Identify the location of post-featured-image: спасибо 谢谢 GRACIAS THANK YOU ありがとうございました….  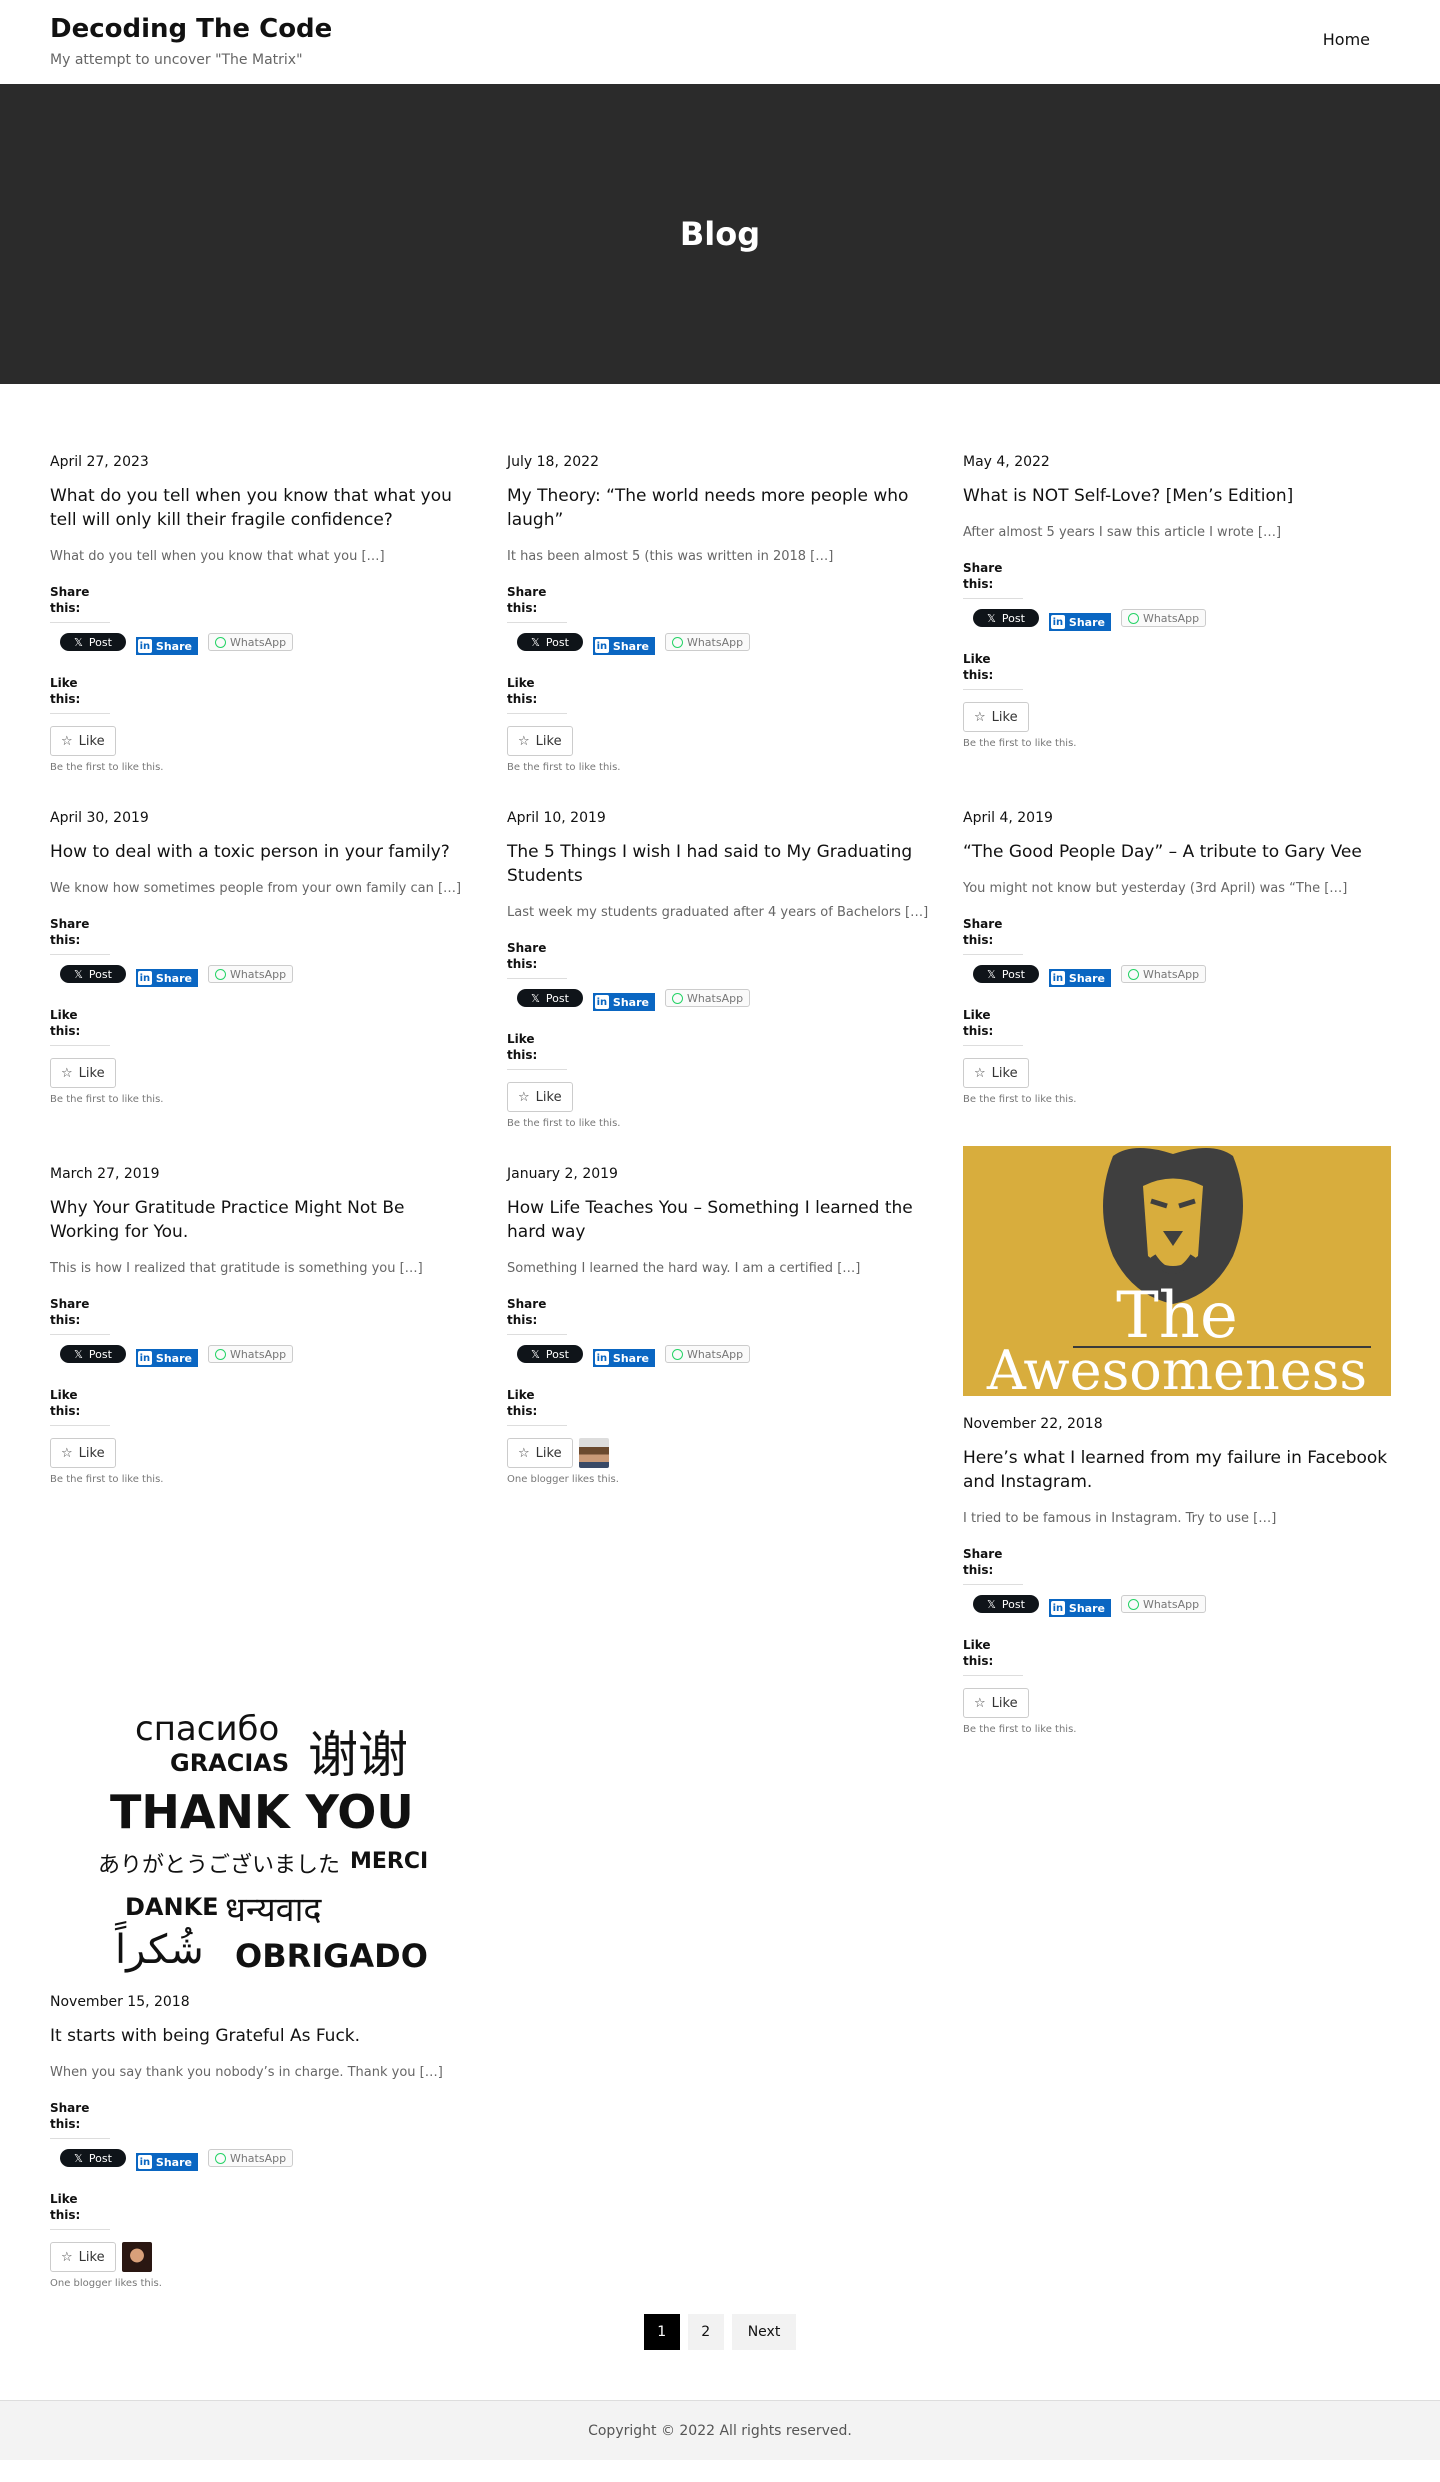
(264, 1842).